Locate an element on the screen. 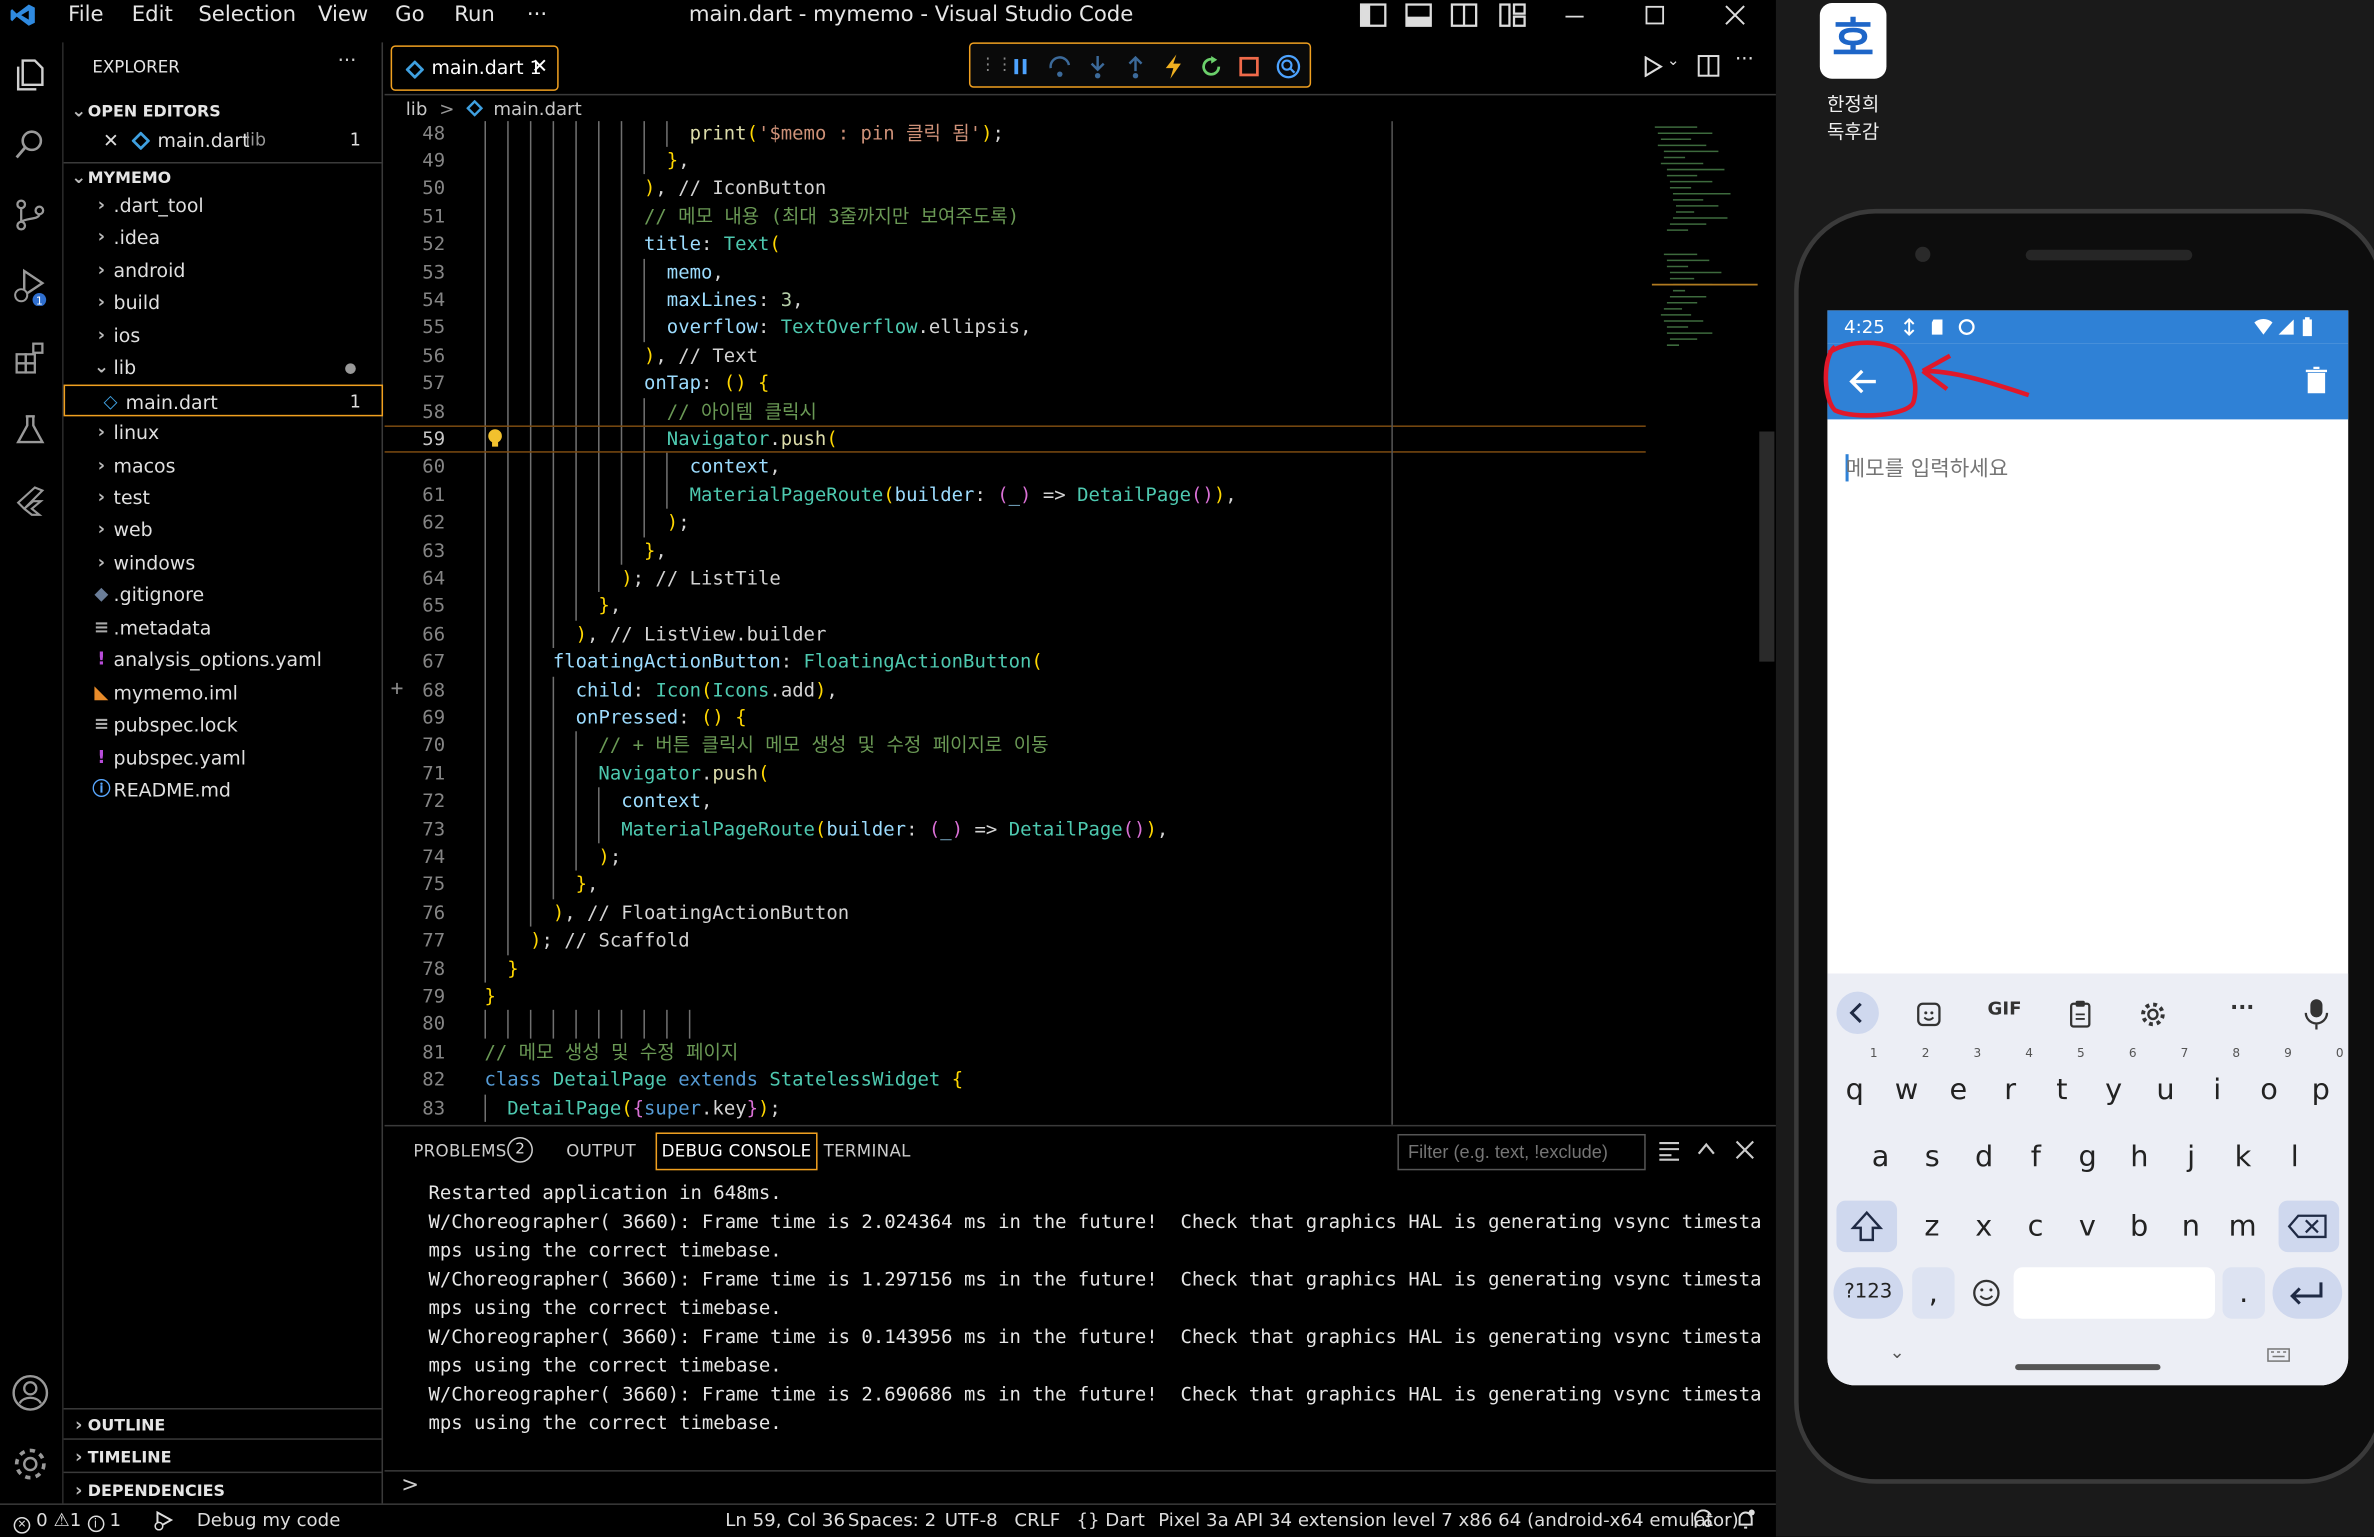  desktop-shortcut-icon: 호 한정희 독후감 is located at coordinates (1853, 77).